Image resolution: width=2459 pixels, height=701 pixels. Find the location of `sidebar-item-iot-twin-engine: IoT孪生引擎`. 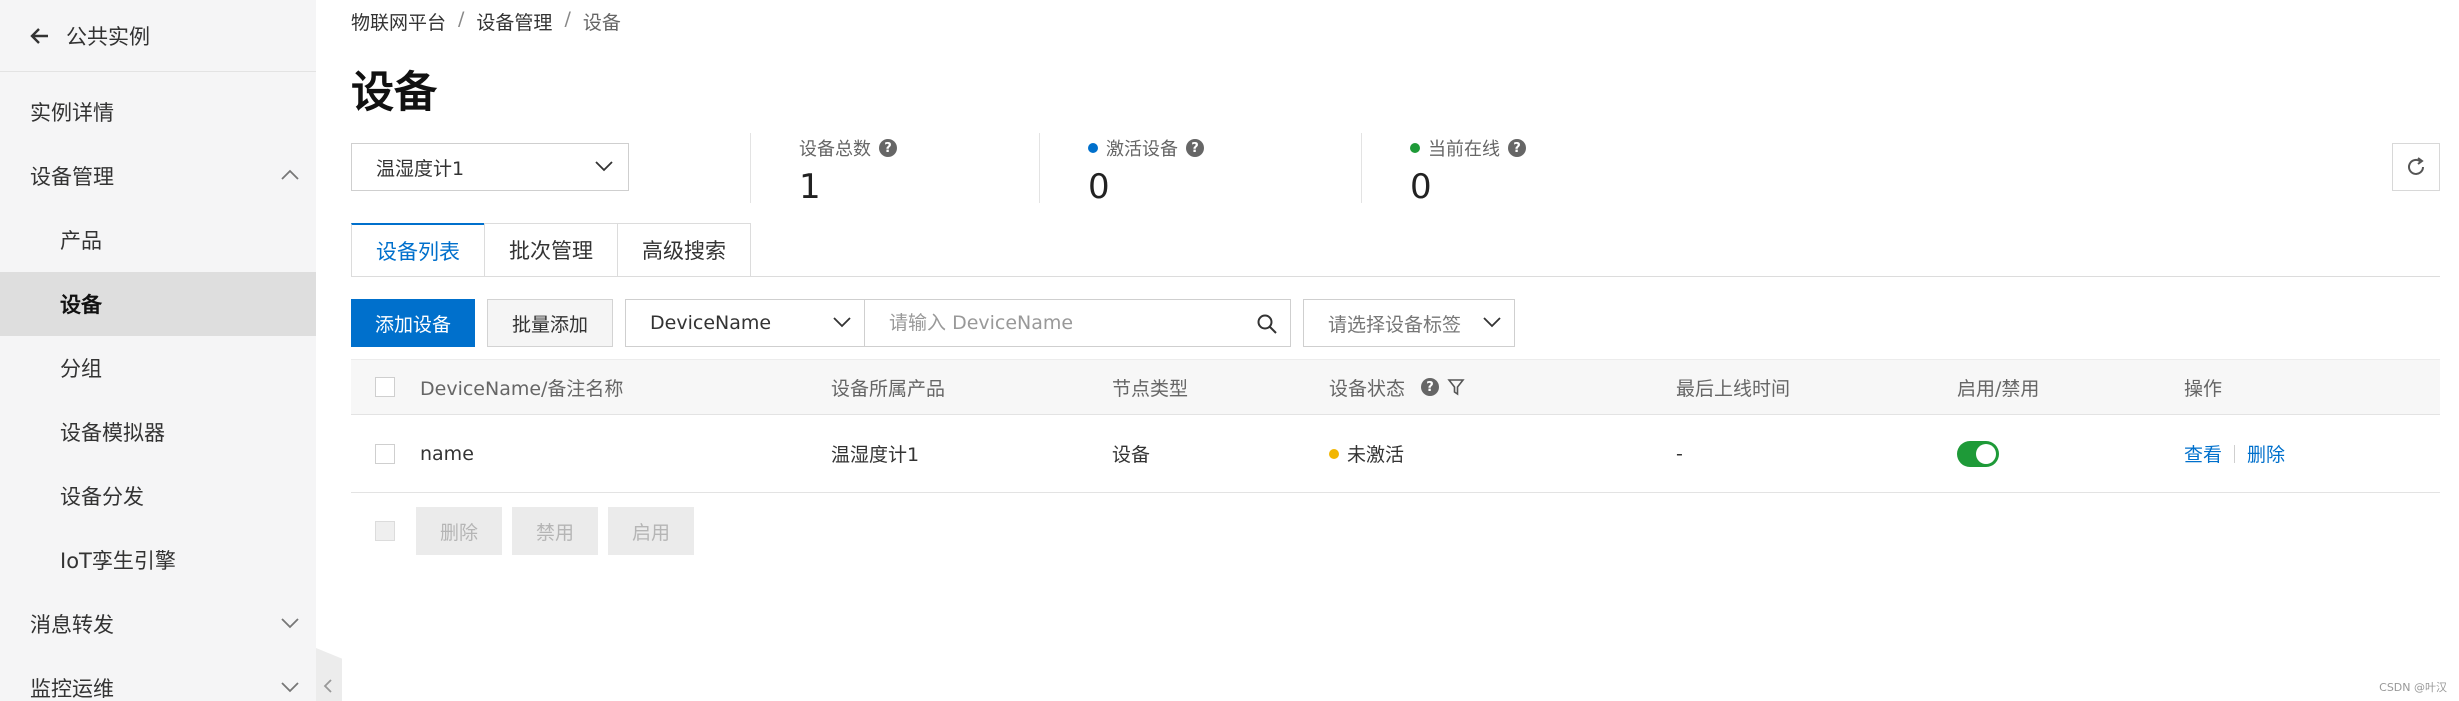

sidebar-item-iot-twin-engine: IoT孪生引擎 is located at coordinates (158, 560).